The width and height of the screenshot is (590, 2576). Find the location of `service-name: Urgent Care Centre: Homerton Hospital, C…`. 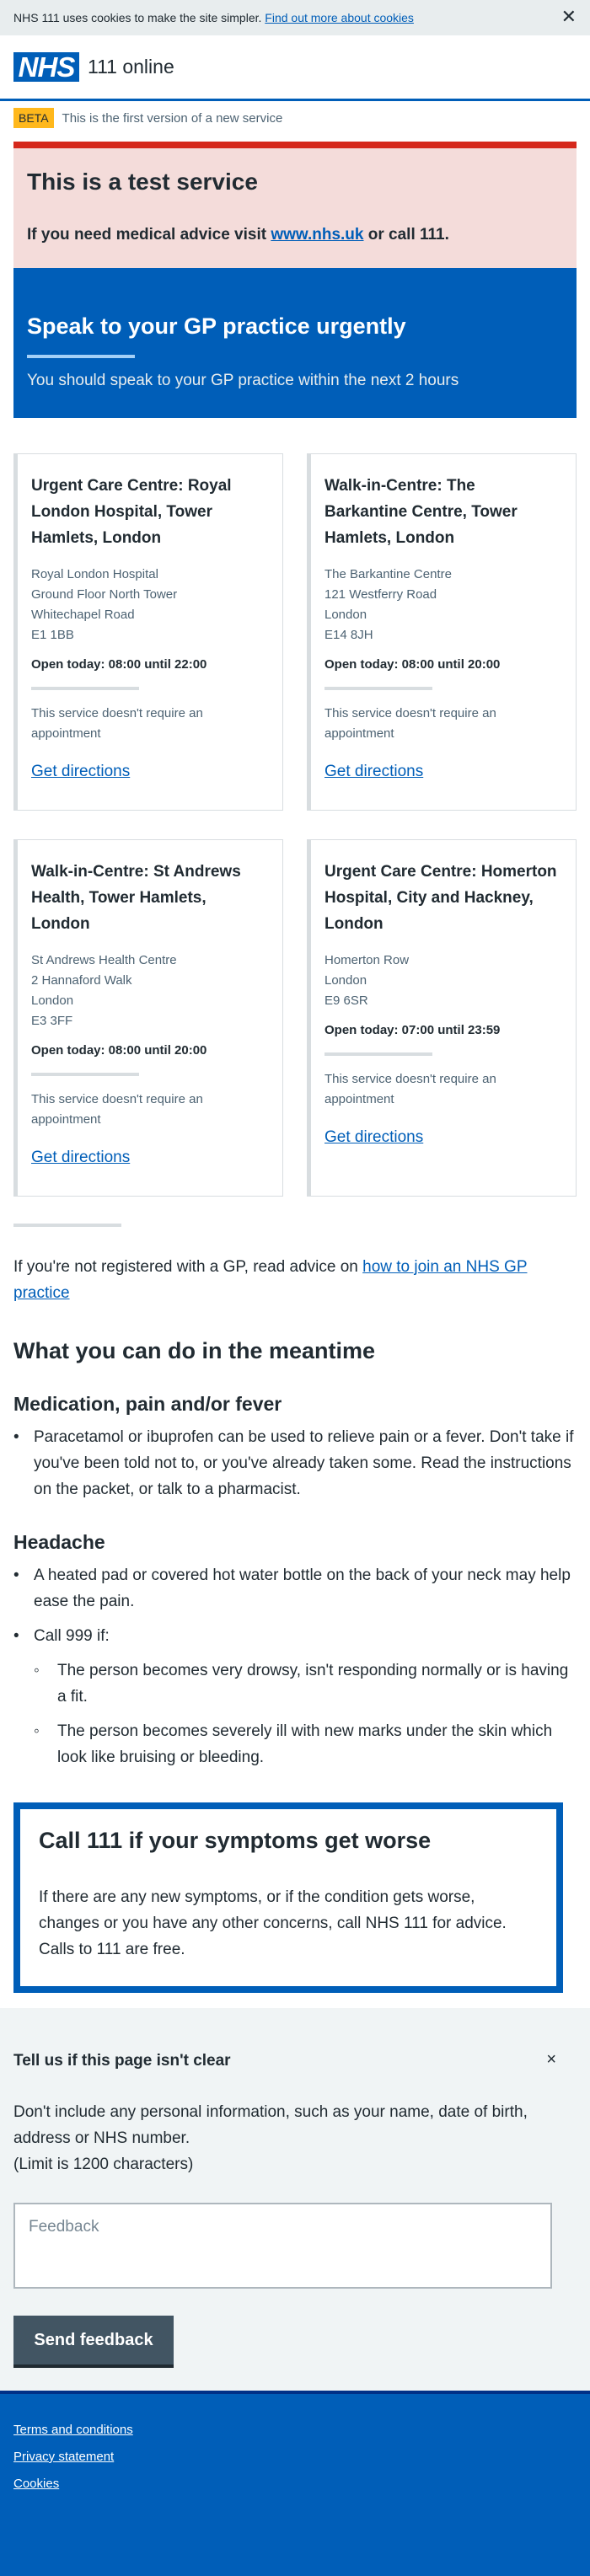

service-name: Urgent Care Centre: Homerton Hospital, C… is located at coordinates (440, 898).